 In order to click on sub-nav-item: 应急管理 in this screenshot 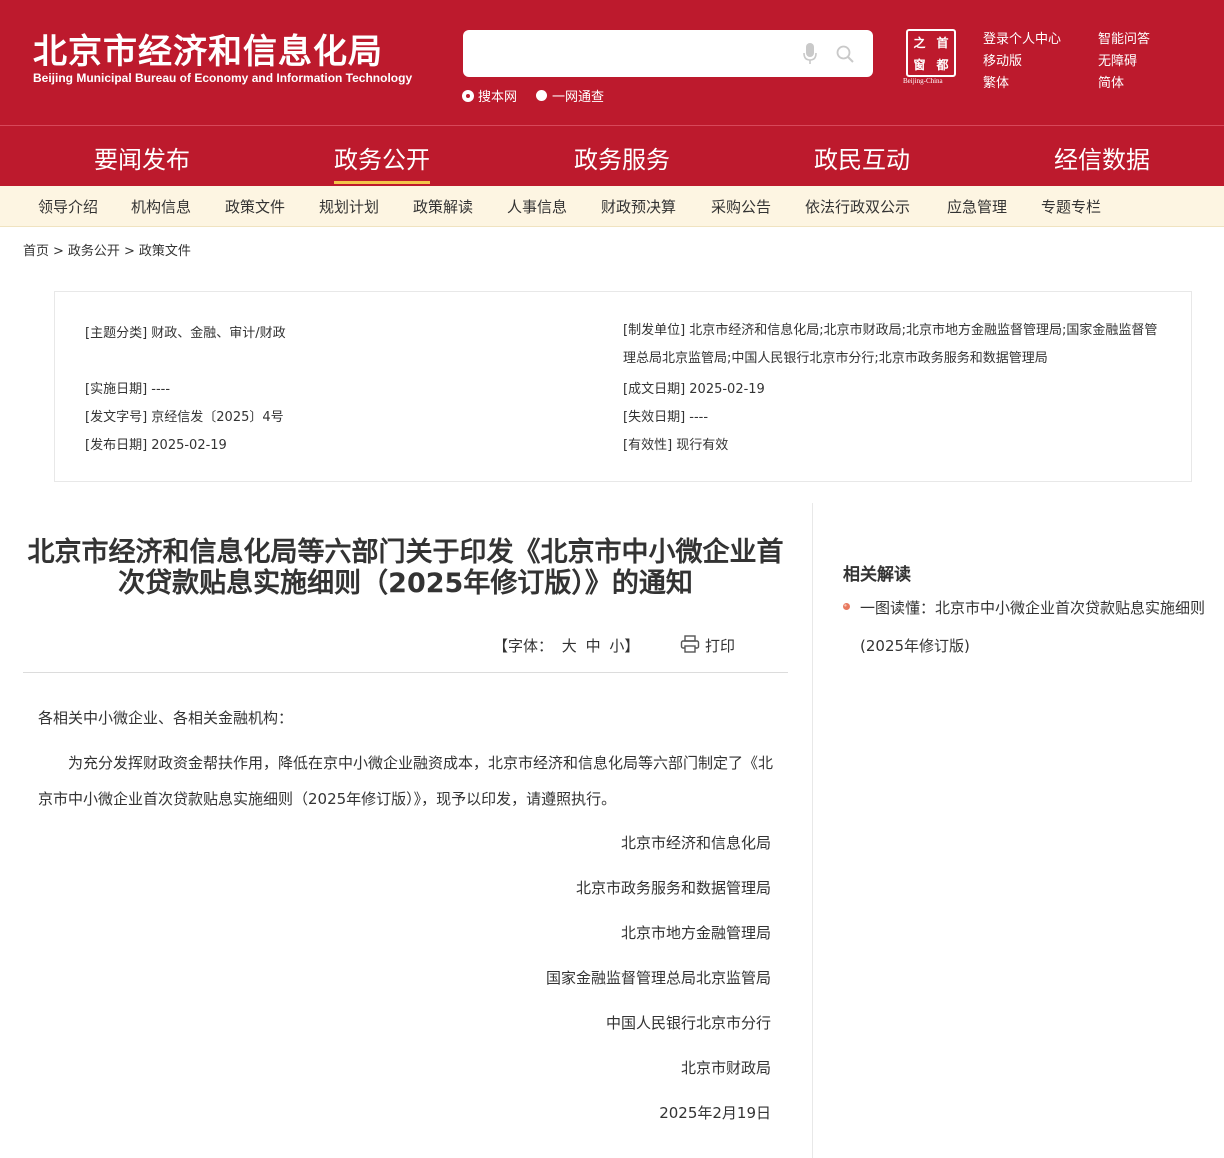, I will do `click(977, 206)`.